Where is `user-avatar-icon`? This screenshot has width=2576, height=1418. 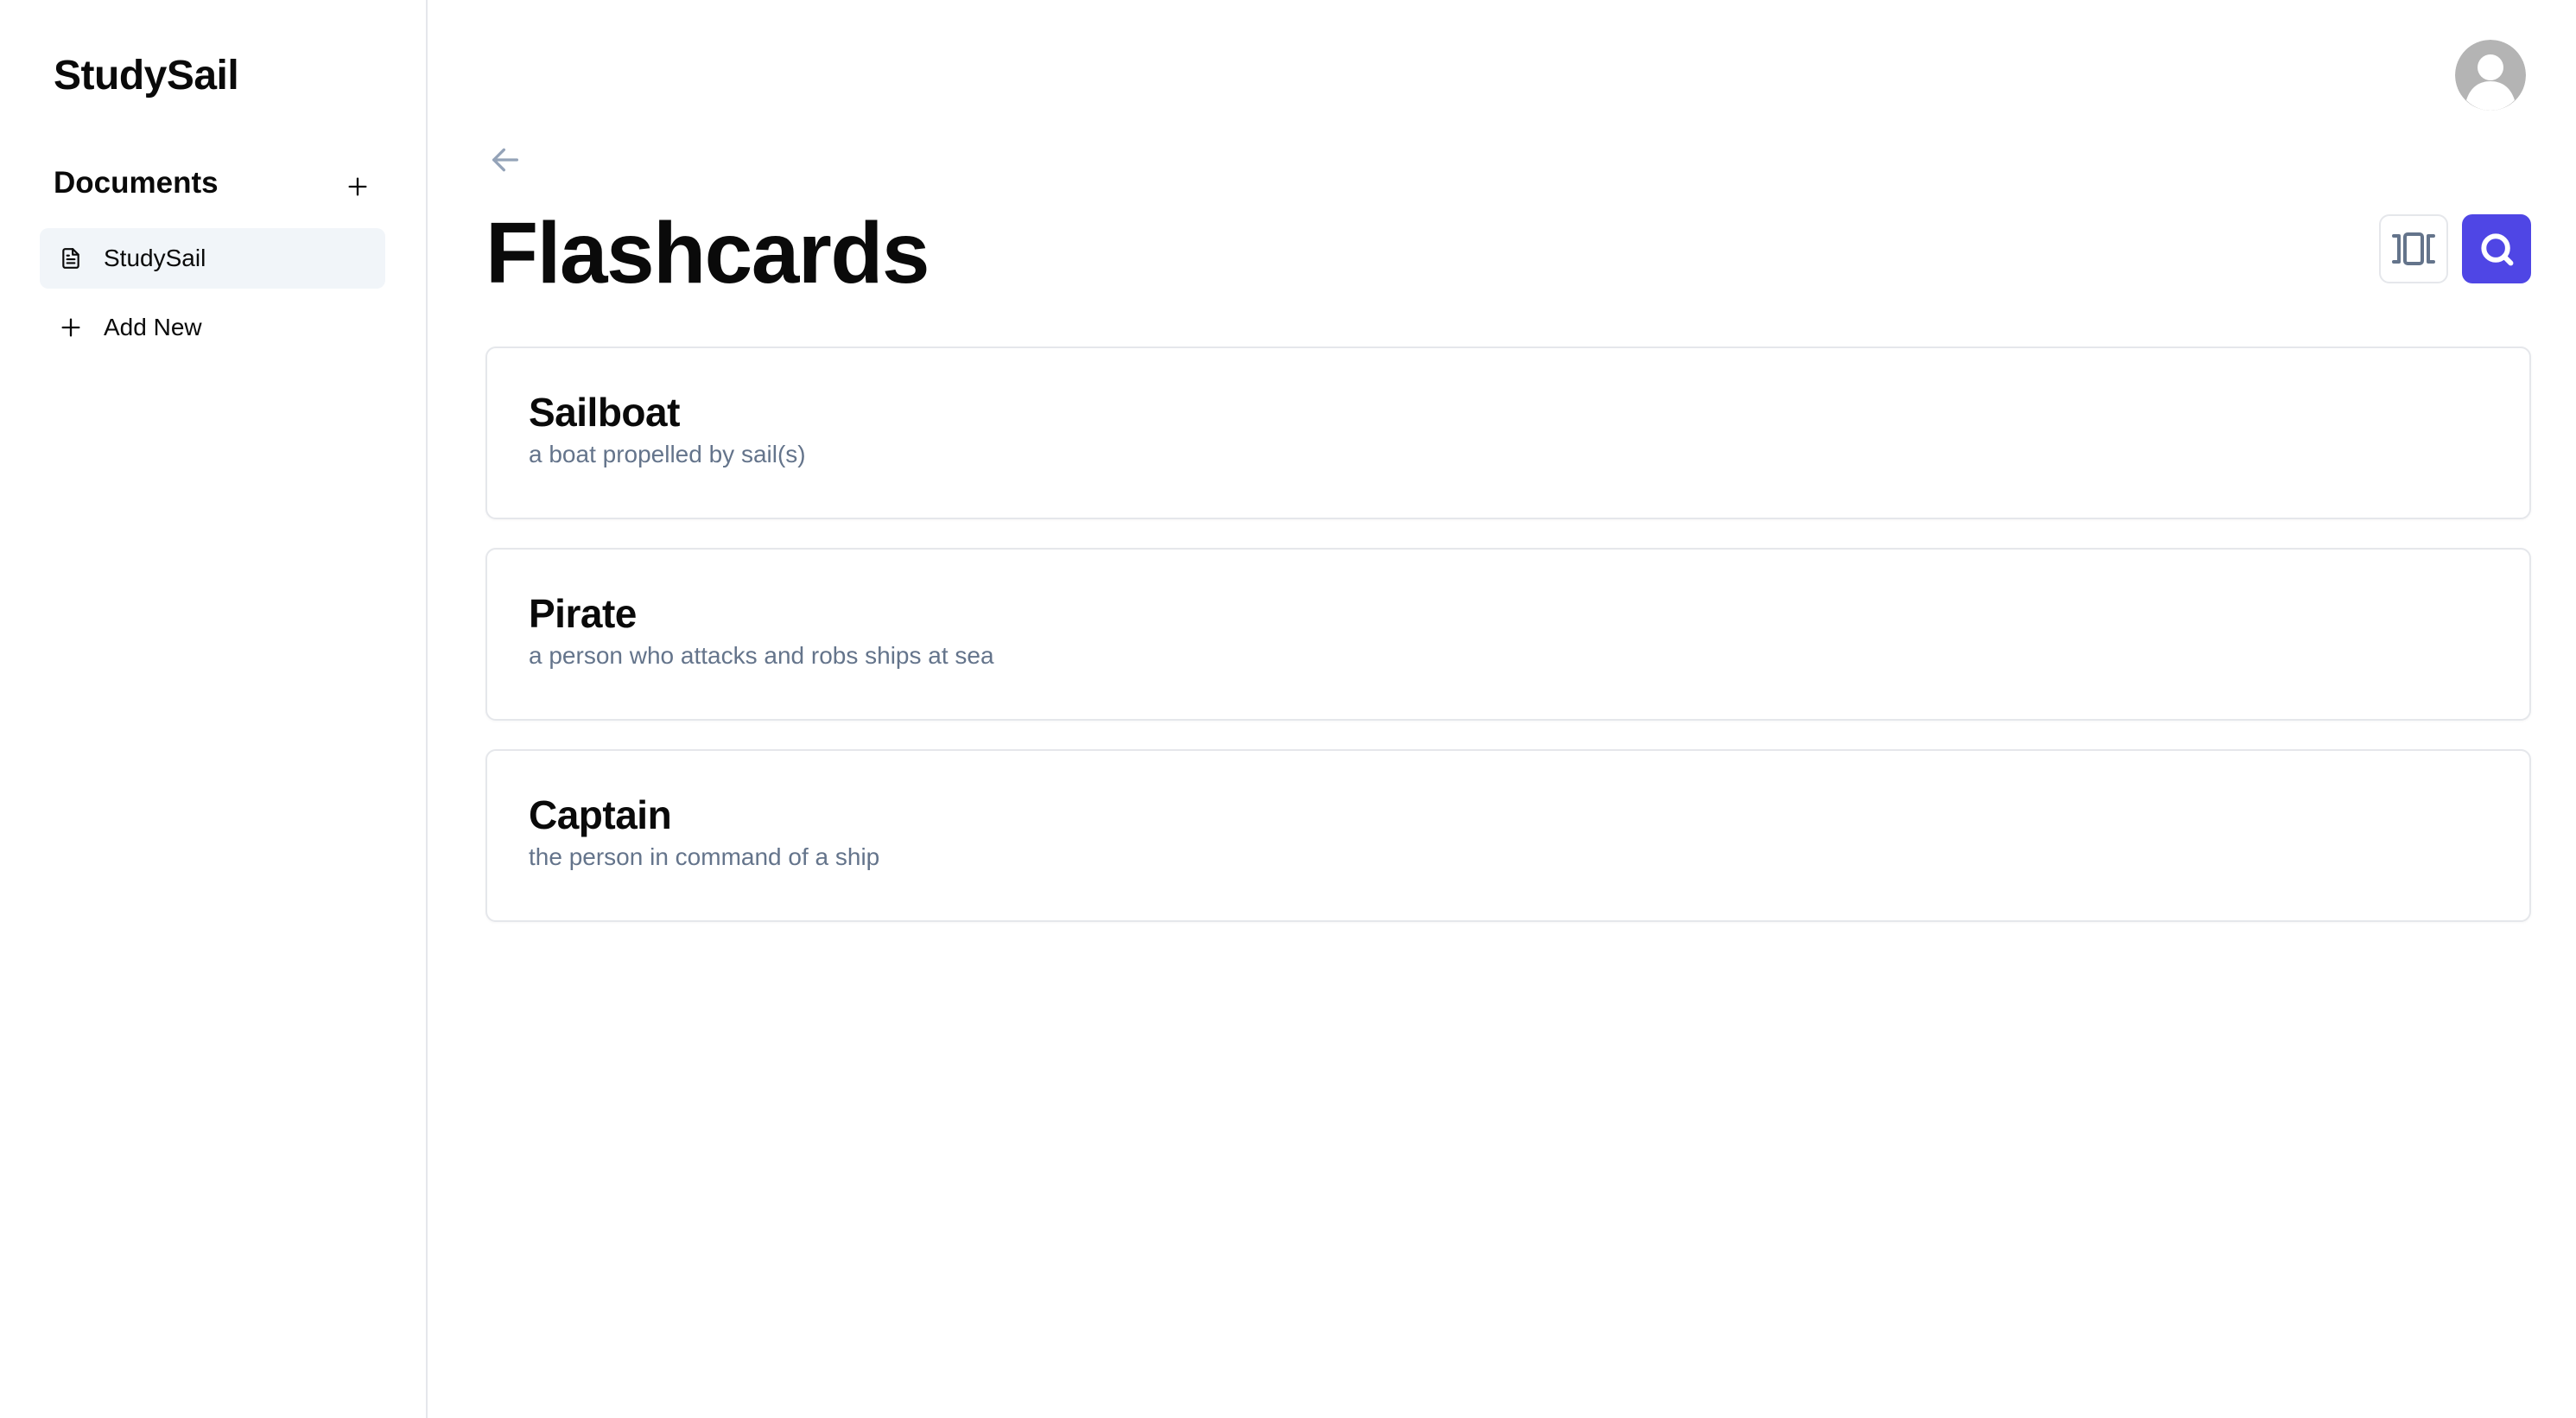 user-avatar-icon is located at coordinates (2490, 76).